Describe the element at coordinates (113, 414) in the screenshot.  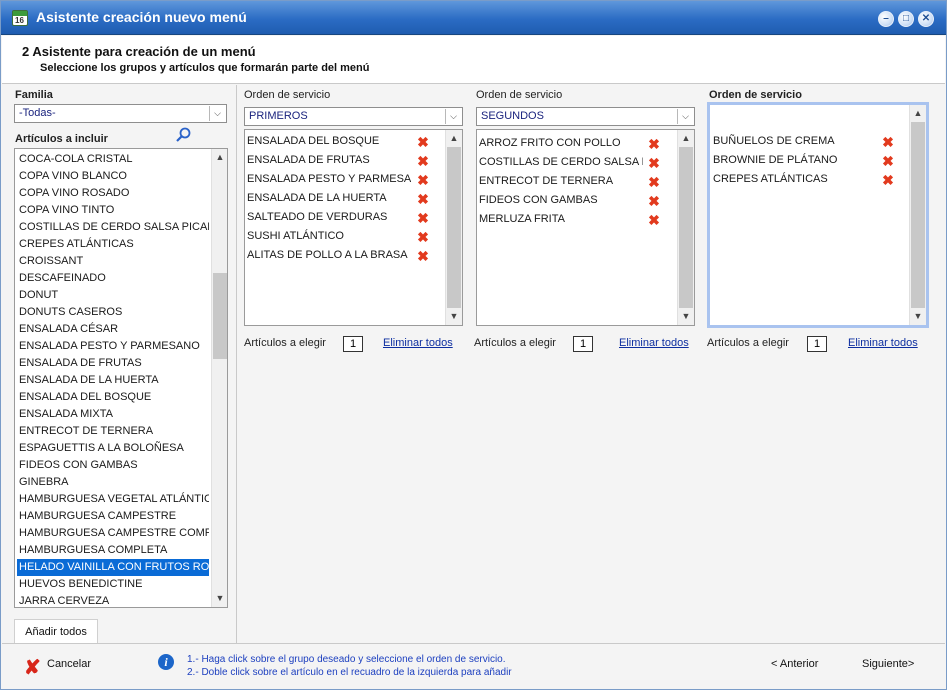
I see `article-list-item: ENSALADA MIXTA` at that location.